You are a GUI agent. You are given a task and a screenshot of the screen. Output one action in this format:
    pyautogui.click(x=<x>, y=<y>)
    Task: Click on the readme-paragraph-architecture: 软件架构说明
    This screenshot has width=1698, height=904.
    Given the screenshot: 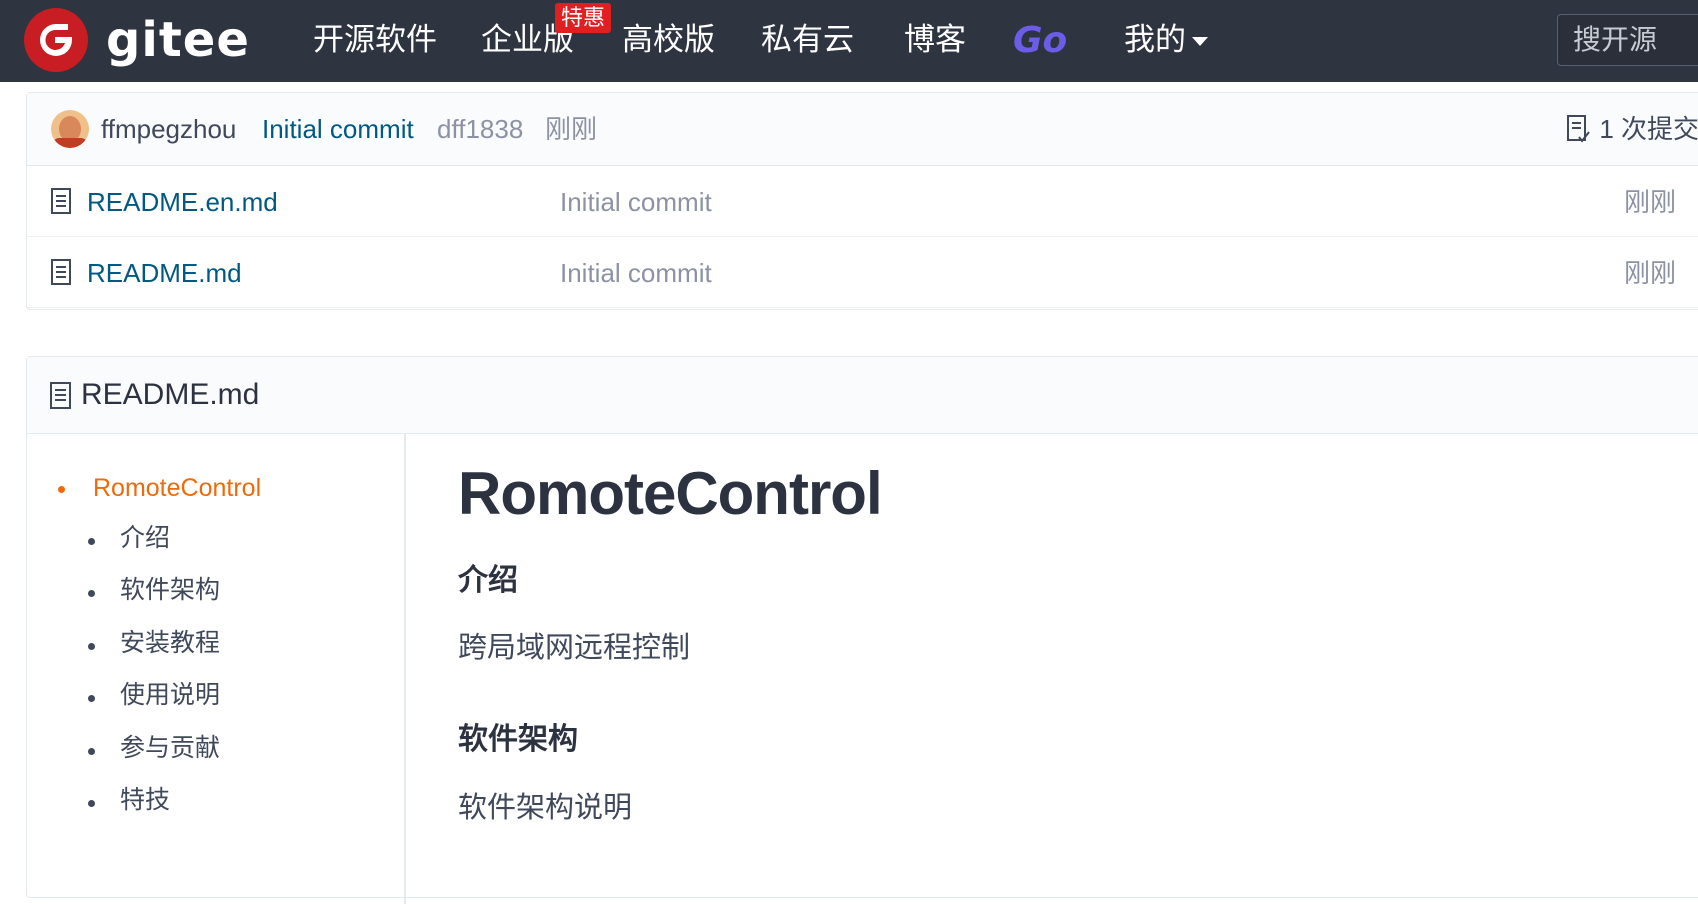 What is the action you would take?
    pyautogui.click(x=545, y=808)
    